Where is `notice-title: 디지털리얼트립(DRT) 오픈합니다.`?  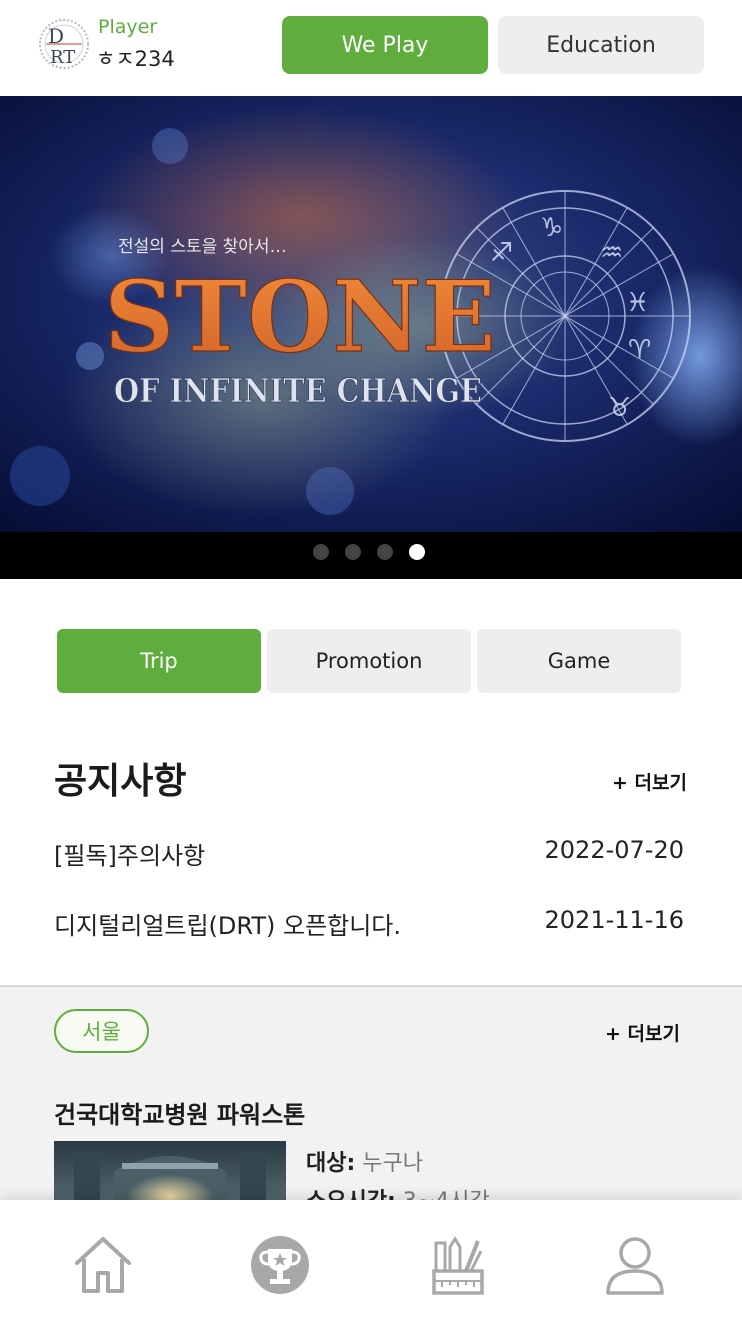 notice-title: 디지털리얼트립(DRT) 오픈합니다. is located at coordinates (228, 926).